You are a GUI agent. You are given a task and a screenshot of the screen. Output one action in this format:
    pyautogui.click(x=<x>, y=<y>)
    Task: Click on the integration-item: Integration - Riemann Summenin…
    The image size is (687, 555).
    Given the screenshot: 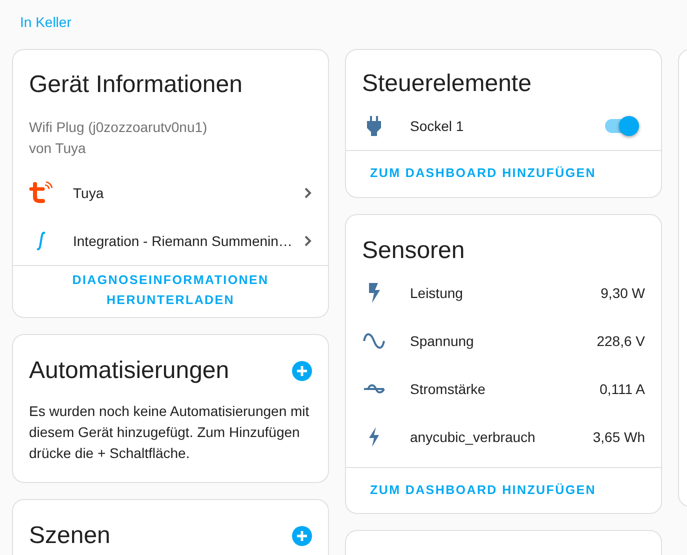 What is the action you would take?
    pyautogui.click(x=170, y=241)
    